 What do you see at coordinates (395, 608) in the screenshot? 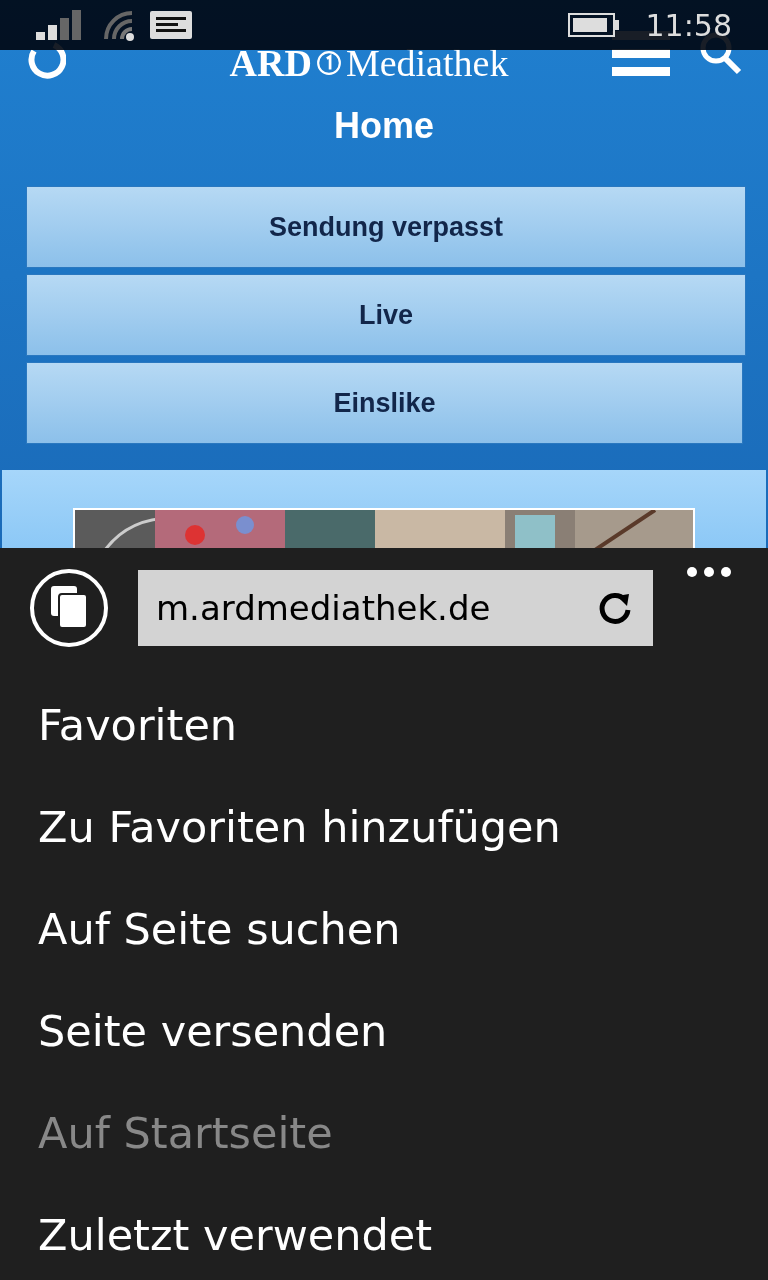
I see `address-field: m.ardmediathek.de` at bounding box center [395, 608].